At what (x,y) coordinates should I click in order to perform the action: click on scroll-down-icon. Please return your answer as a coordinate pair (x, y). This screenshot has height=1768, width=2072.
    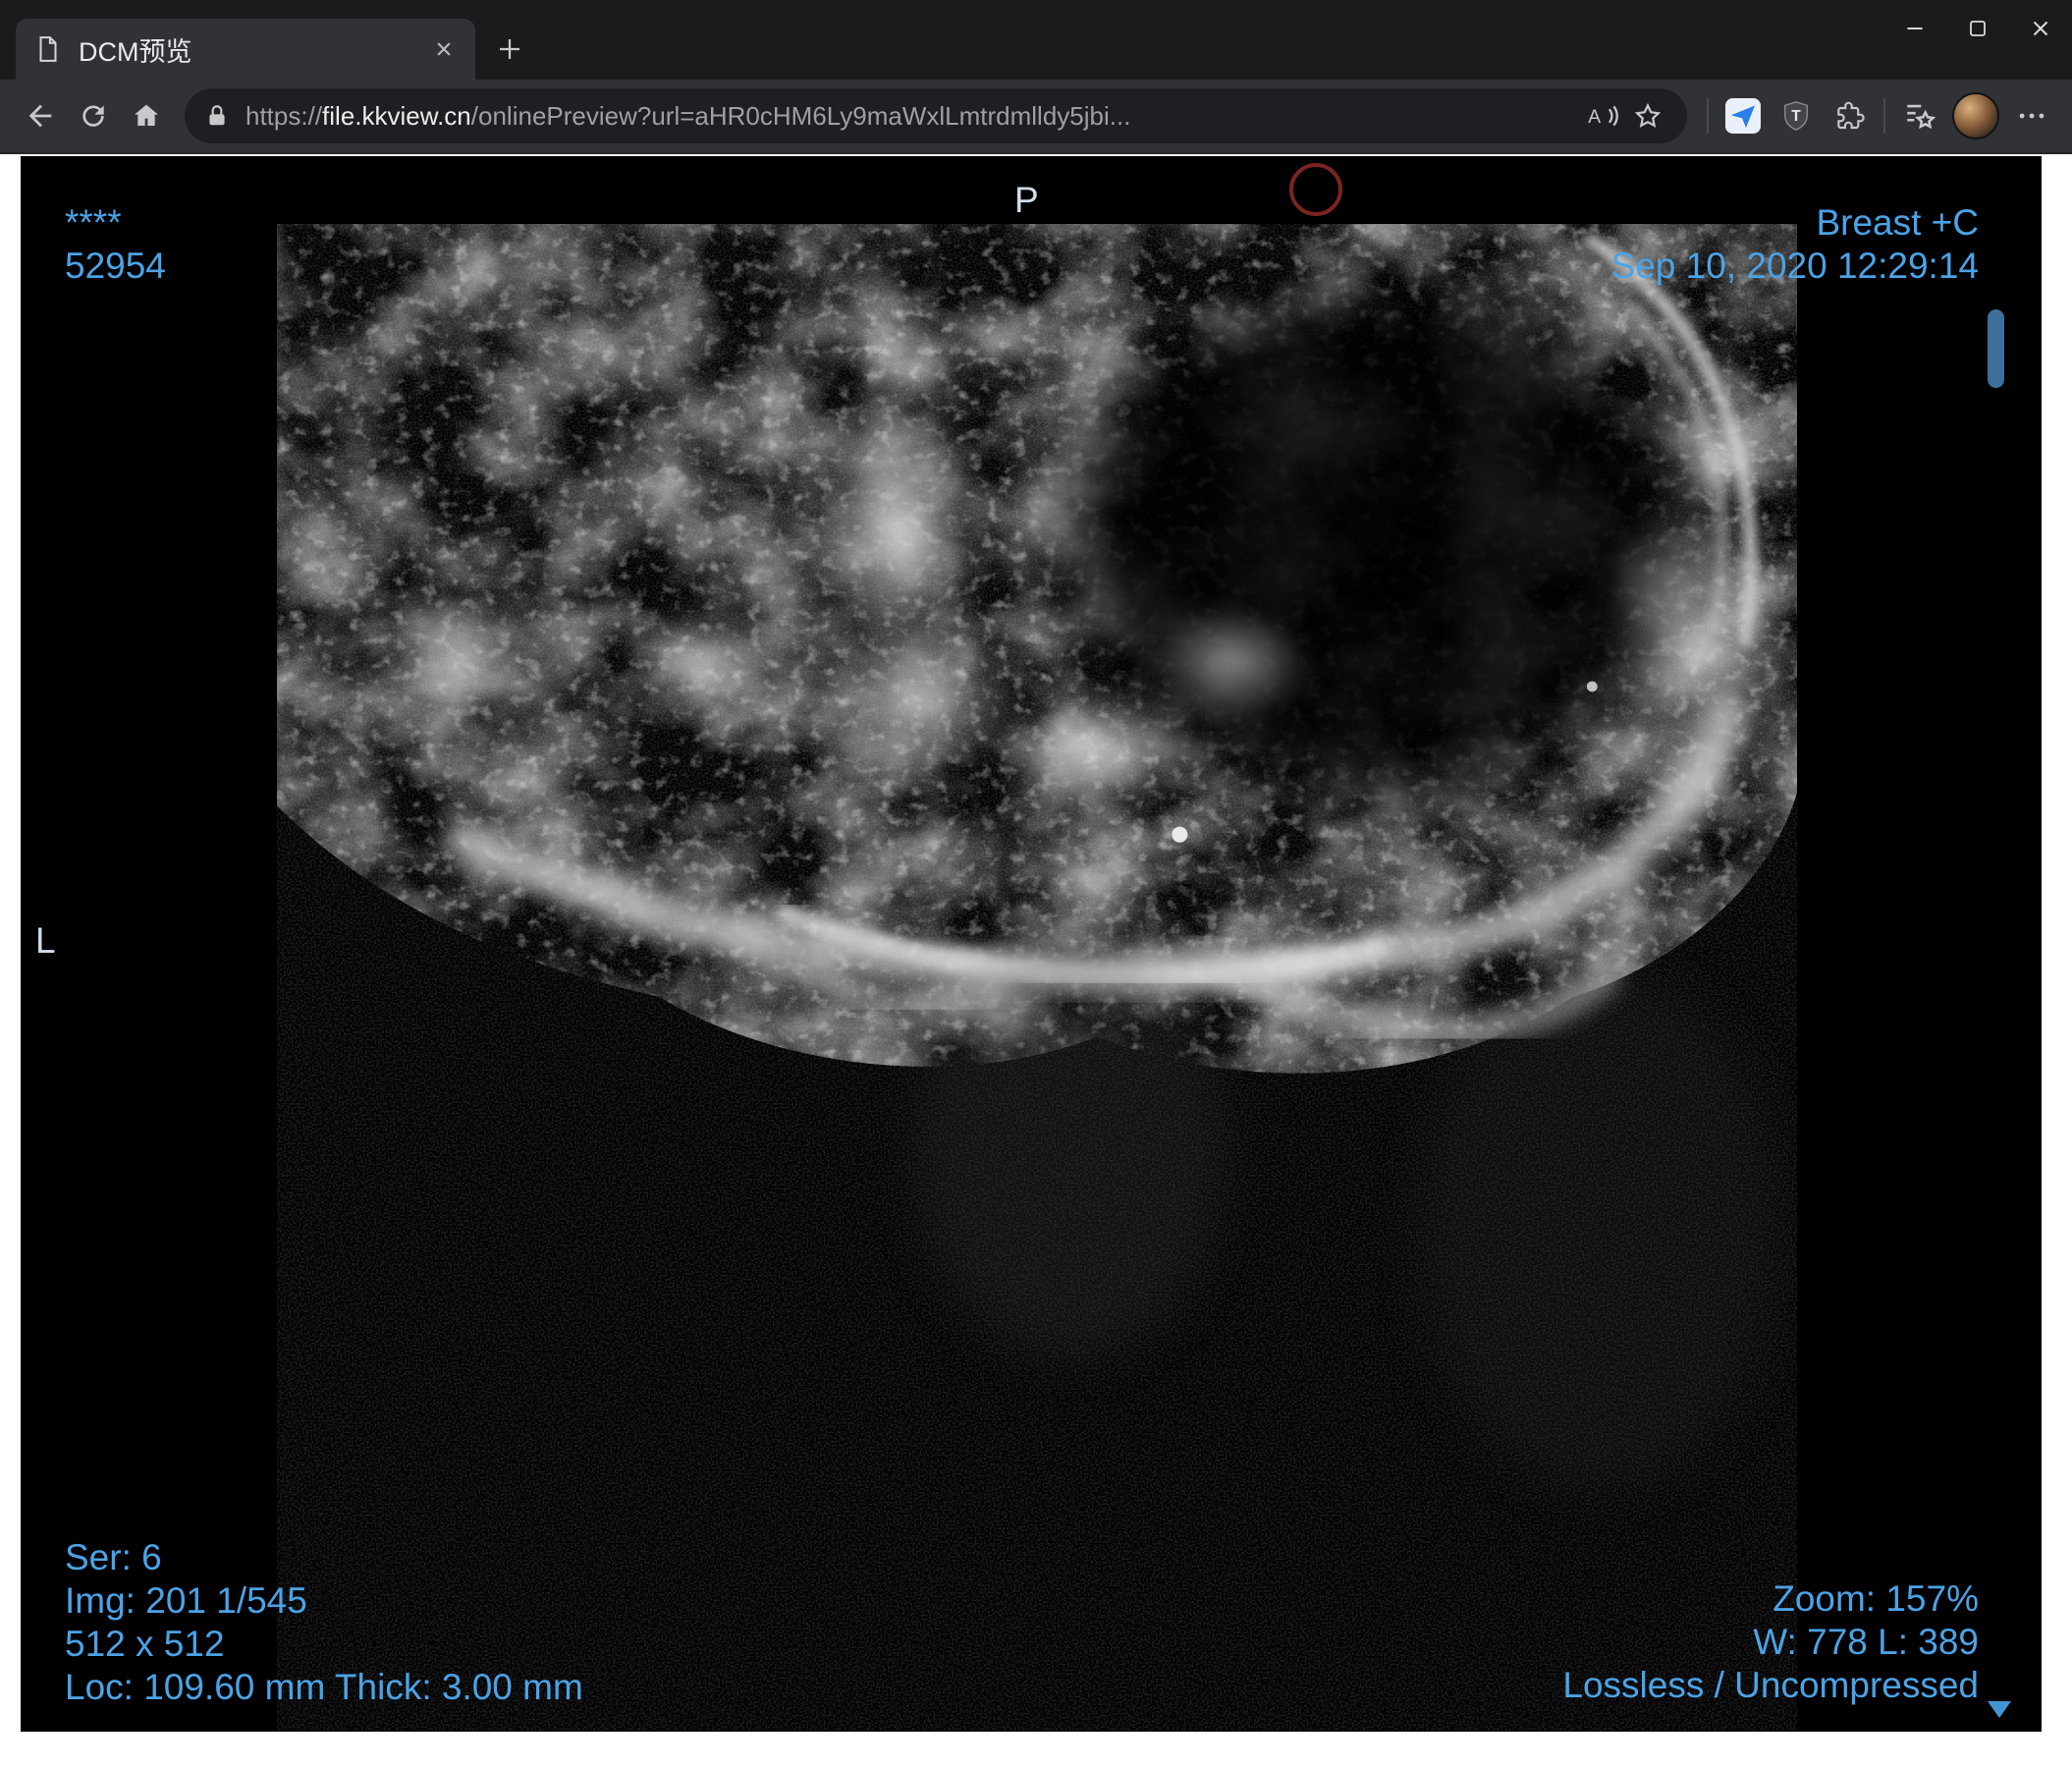
    Looking at the image, I should click on (1999, 1709).